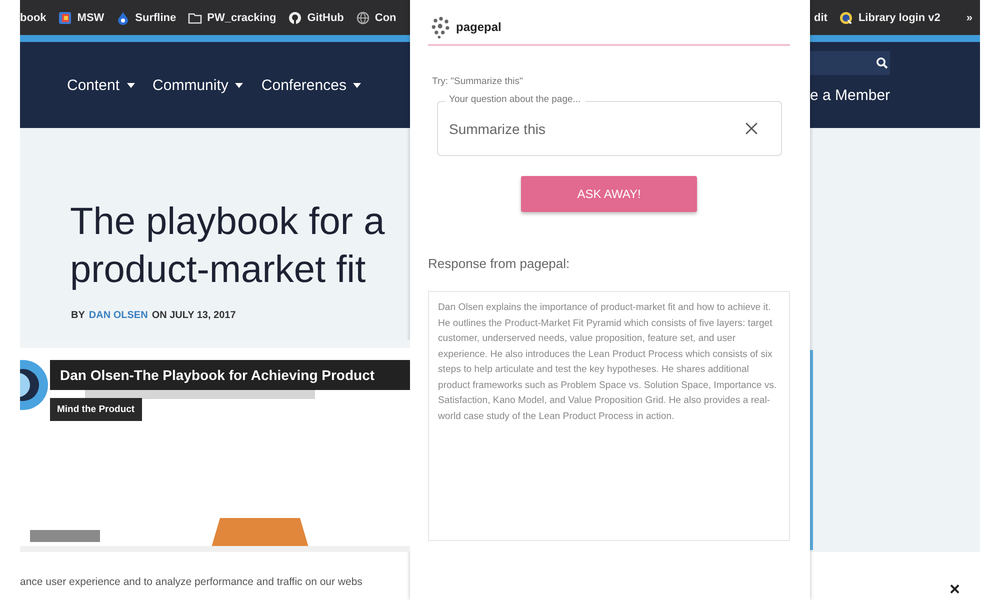 This screenshot has height=600, width=1000. What do you see at coordinates (441, 27) in the screenshot?
I see `logo-icon` at bounding box center [441, 27].